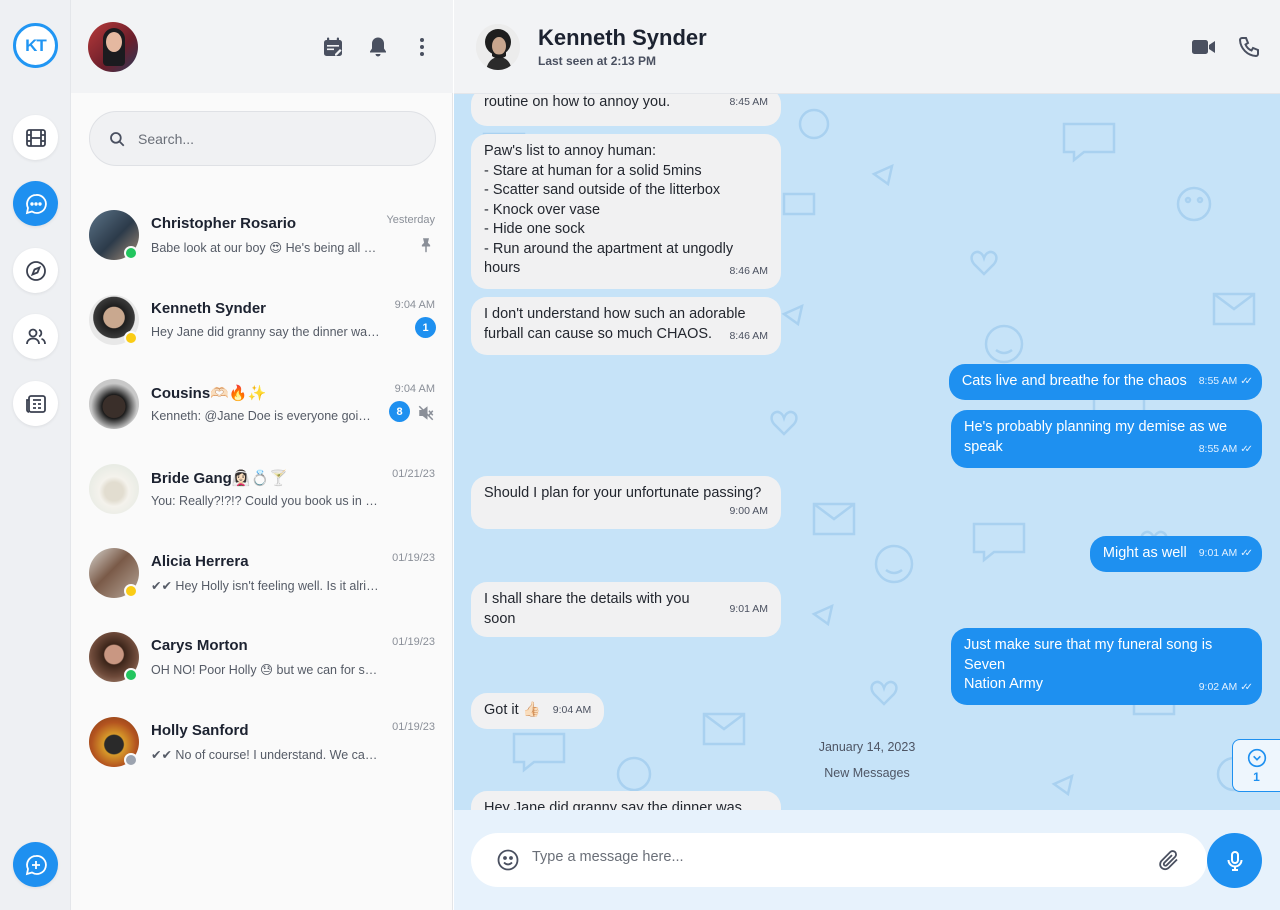  Describe the element at coordinates (572, 710) in the screenshot. I see `message-time: 9:04 AM` at that location.